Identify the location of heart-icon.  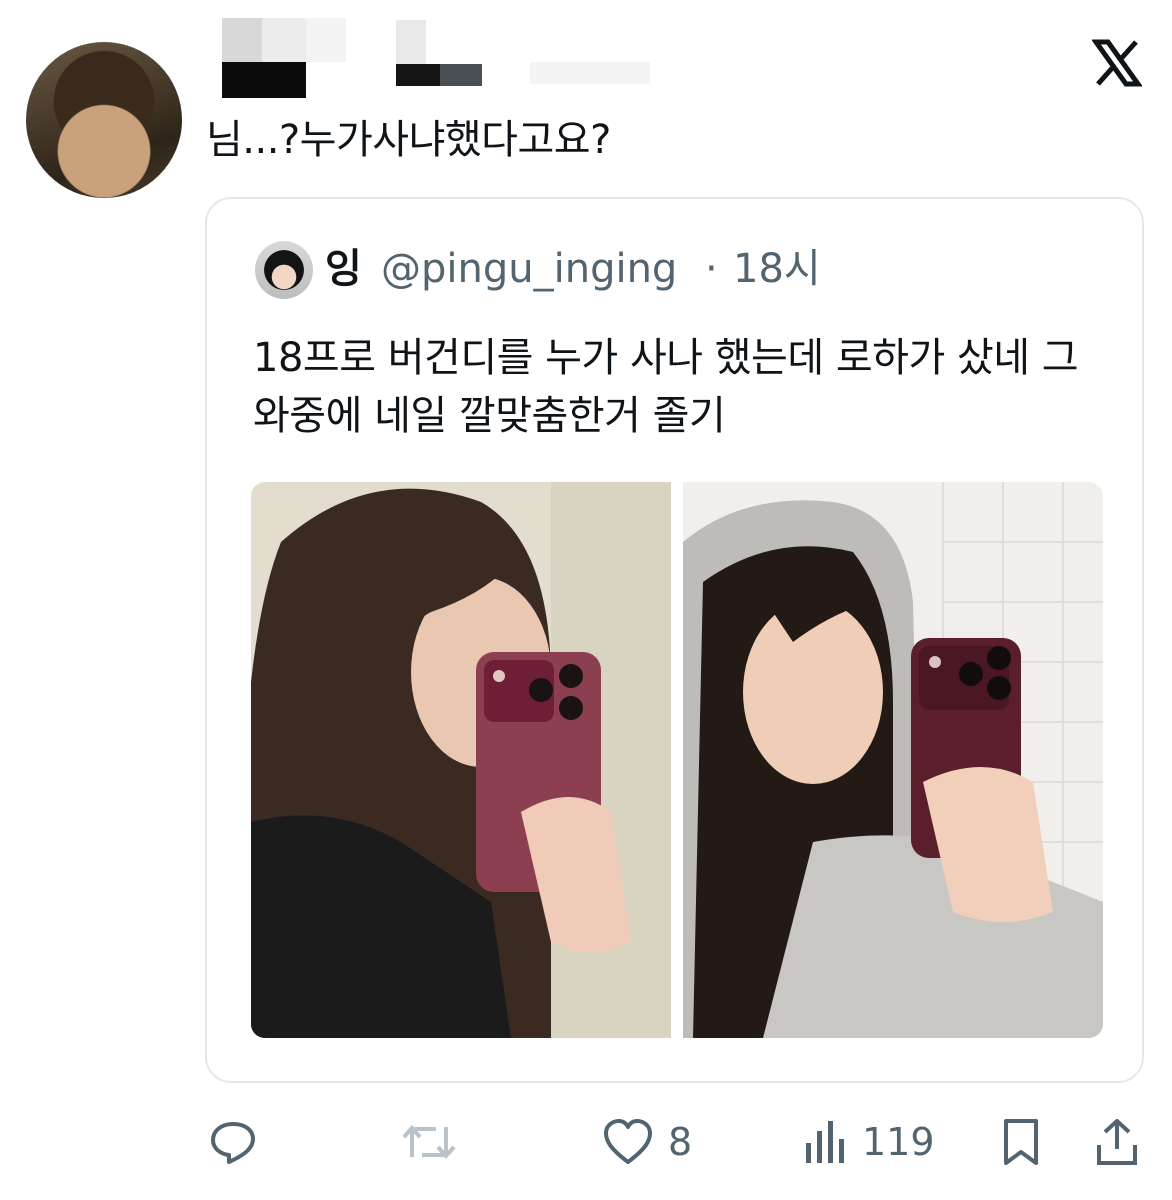
(628, 1141).